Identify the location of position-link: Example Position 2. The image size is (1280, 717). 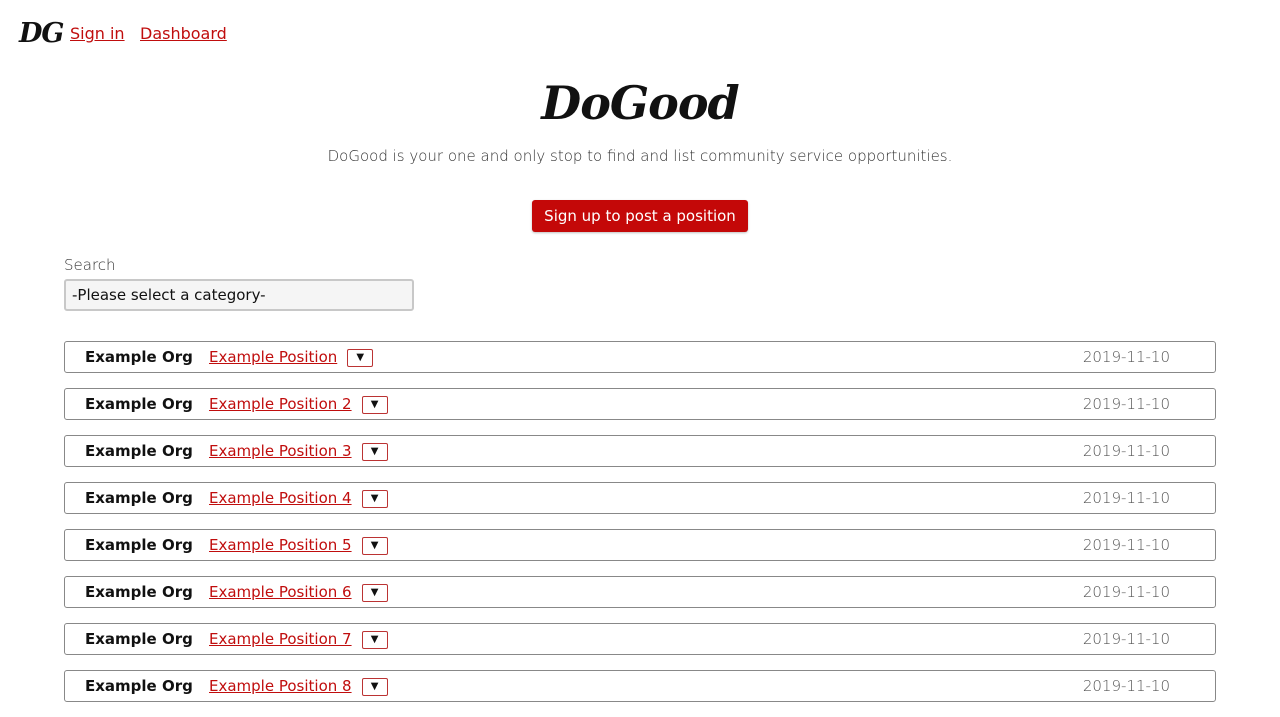
(280, 404).